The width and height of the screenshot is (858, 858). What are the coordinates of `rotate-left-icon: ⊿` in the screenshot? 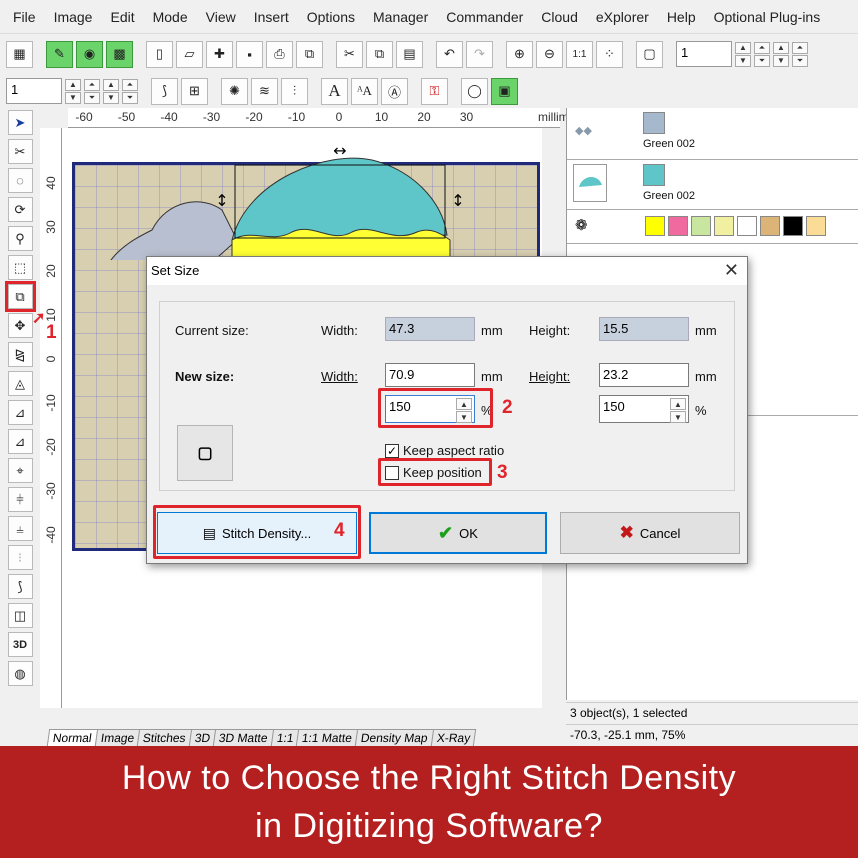 It's located at (20, 412).